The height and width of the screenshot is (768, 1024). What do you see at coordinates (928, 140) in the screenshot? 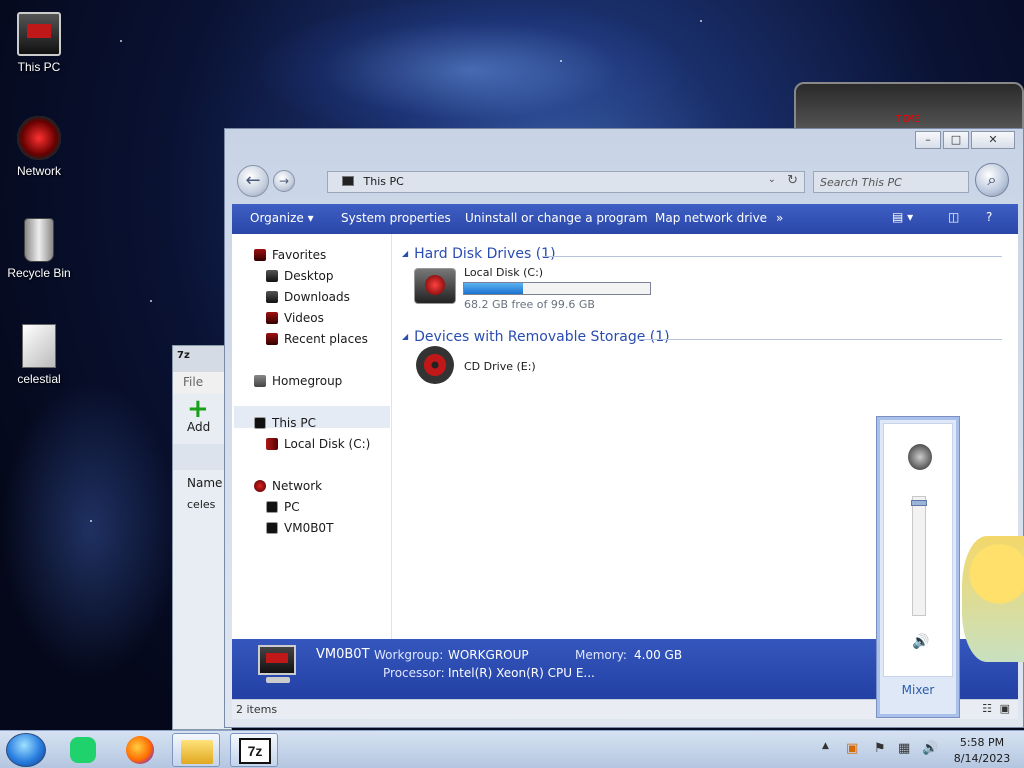
I see `minimize-button: –` at bounding box center [928, 140].